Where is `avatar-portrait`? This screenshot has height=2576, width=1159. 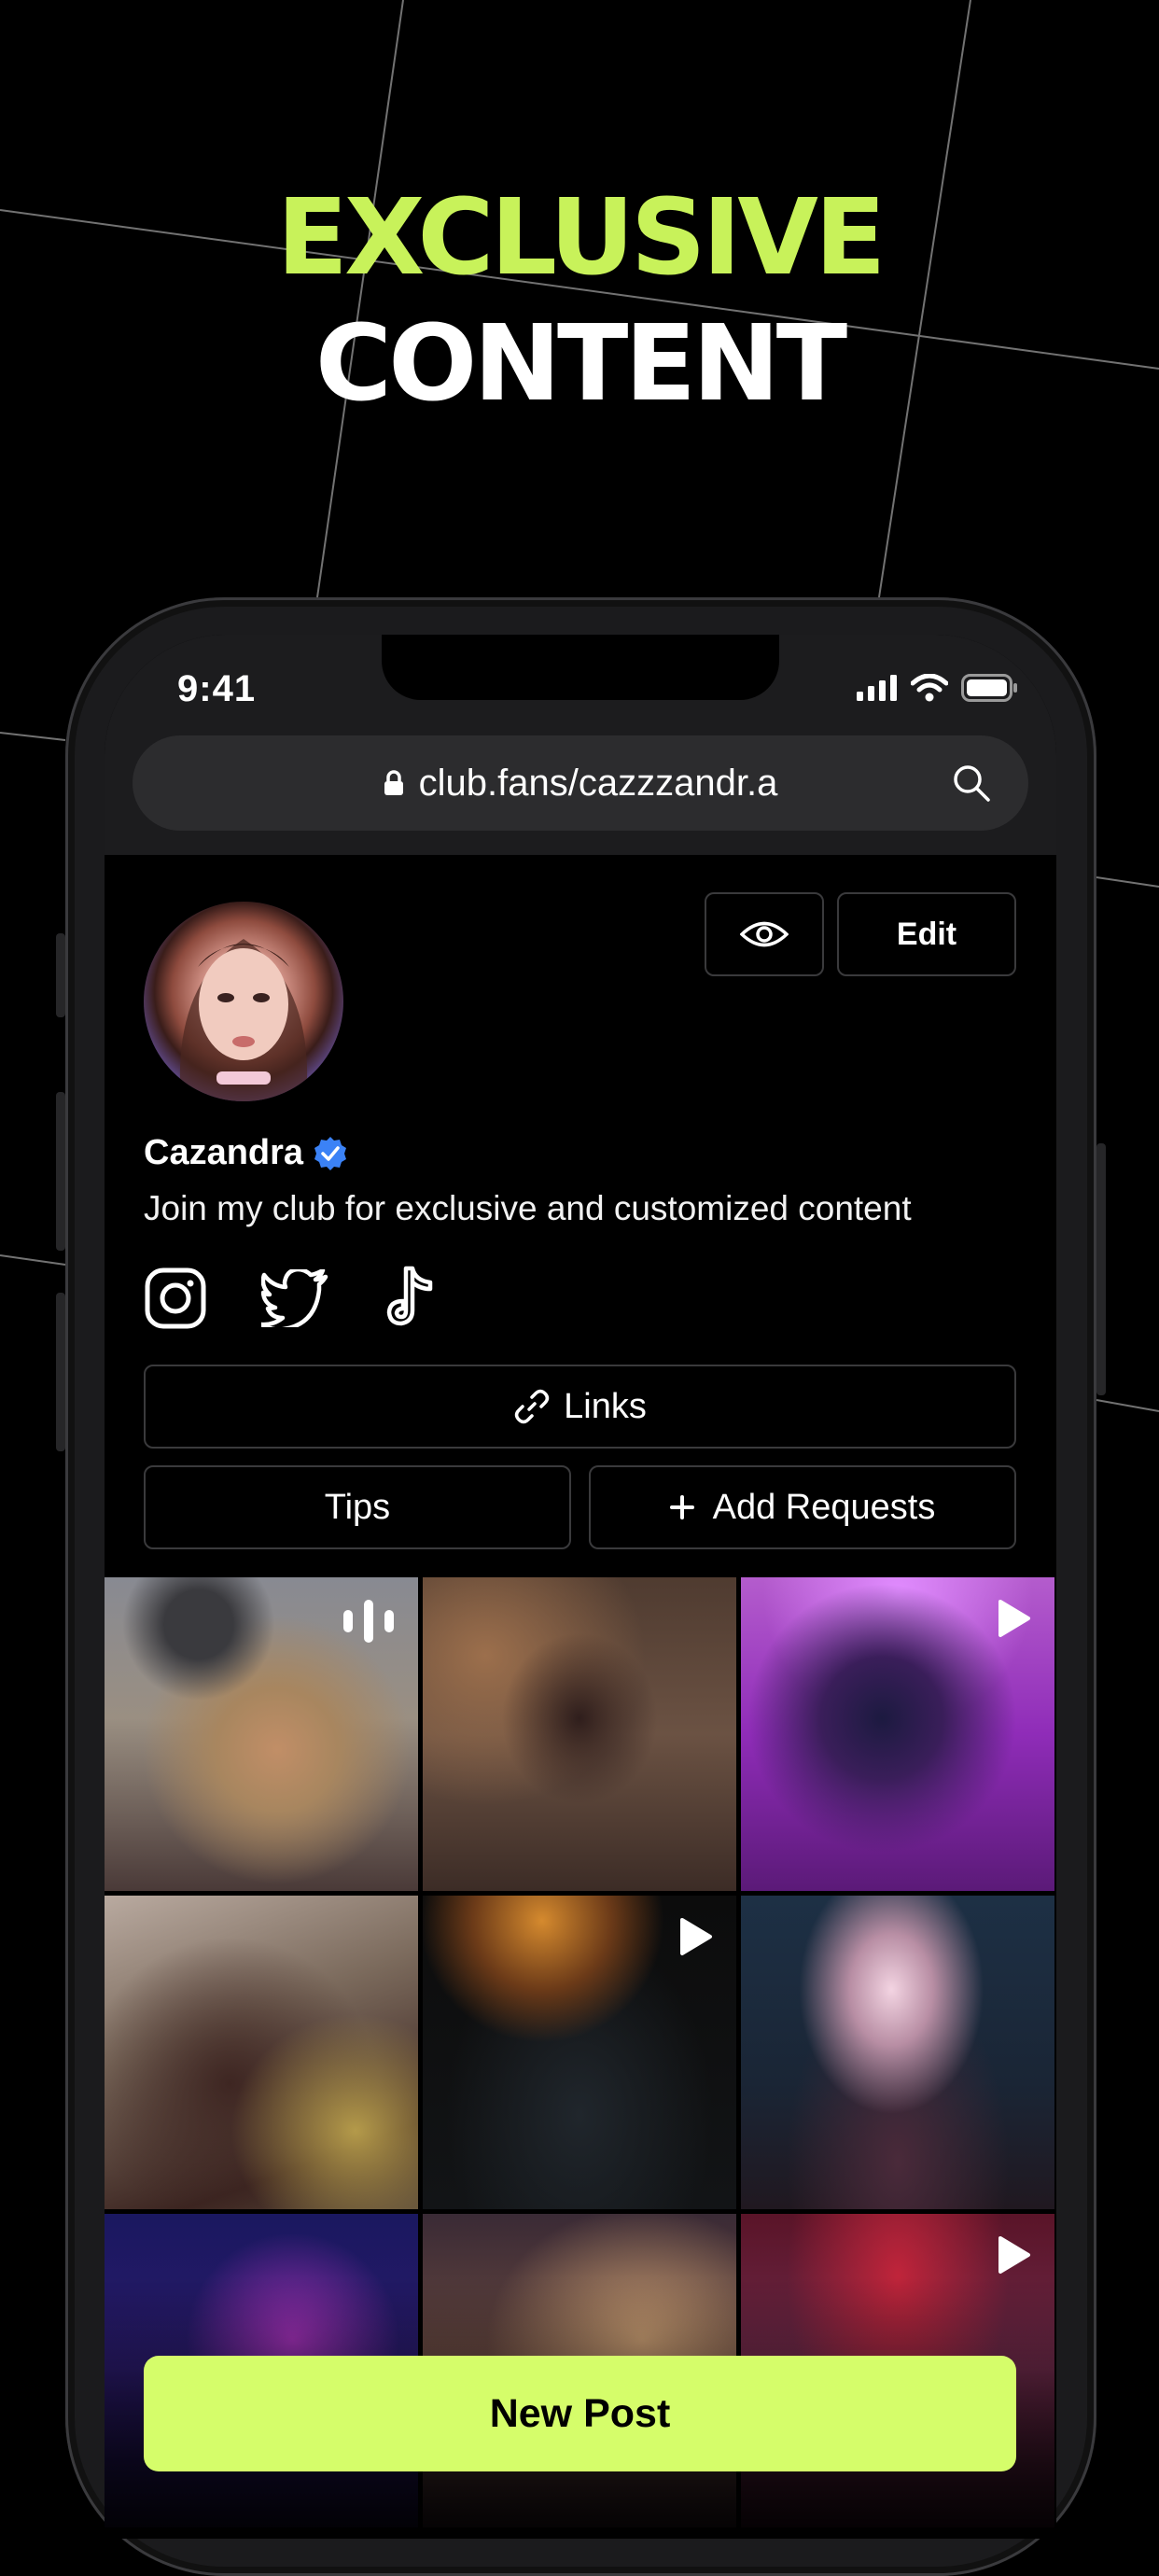
avatar-portrait is located at coordinates (244, 1020).